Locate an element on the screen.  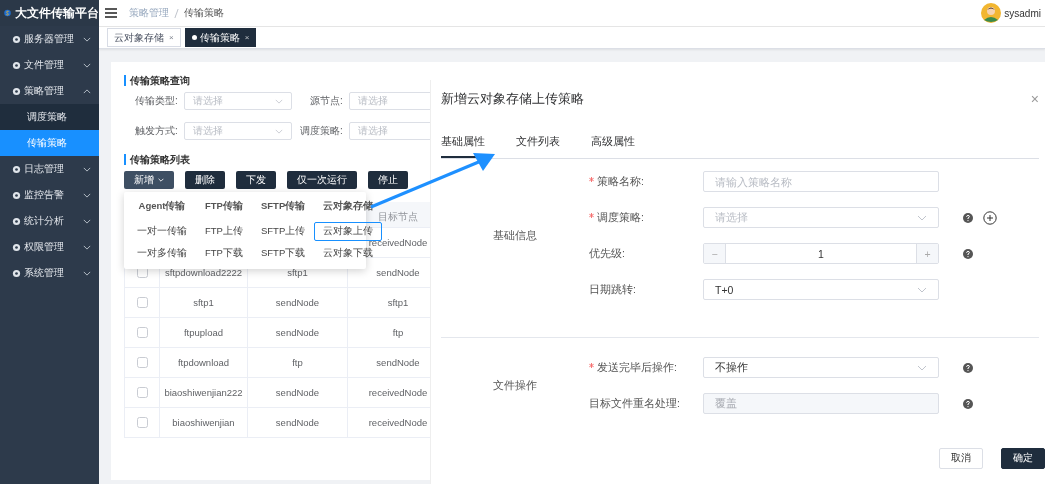
sidebar-group: 监控告警 is located at coordinates (49, 195).